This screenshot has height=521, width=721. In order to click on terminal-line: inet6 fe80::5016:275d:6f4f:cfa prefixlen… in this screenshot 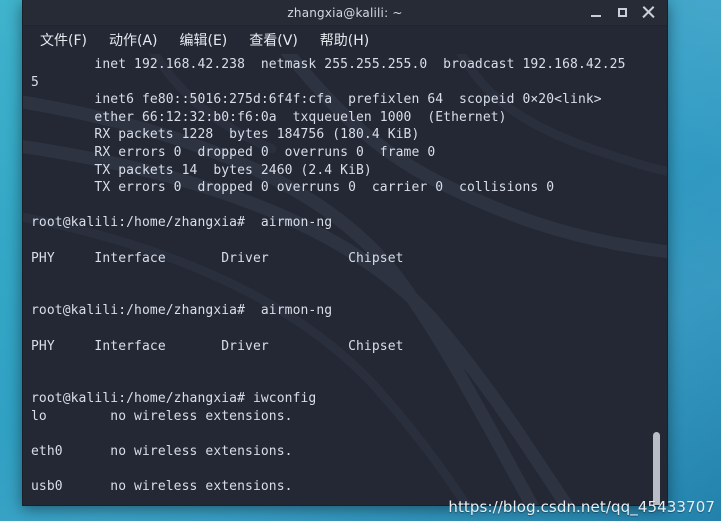, I will do `click(316, 100)`.